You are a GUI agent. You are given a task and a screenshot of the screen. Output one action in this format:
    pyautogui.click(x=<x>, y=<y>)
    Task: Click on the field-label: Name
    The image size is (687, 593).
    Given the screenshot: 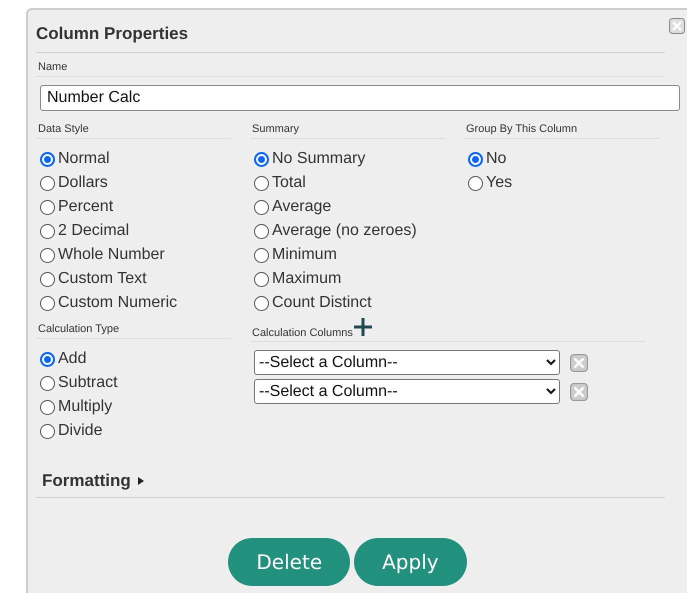 What is the action you would take?
    pyautogui.click(x=52, y=67)
    